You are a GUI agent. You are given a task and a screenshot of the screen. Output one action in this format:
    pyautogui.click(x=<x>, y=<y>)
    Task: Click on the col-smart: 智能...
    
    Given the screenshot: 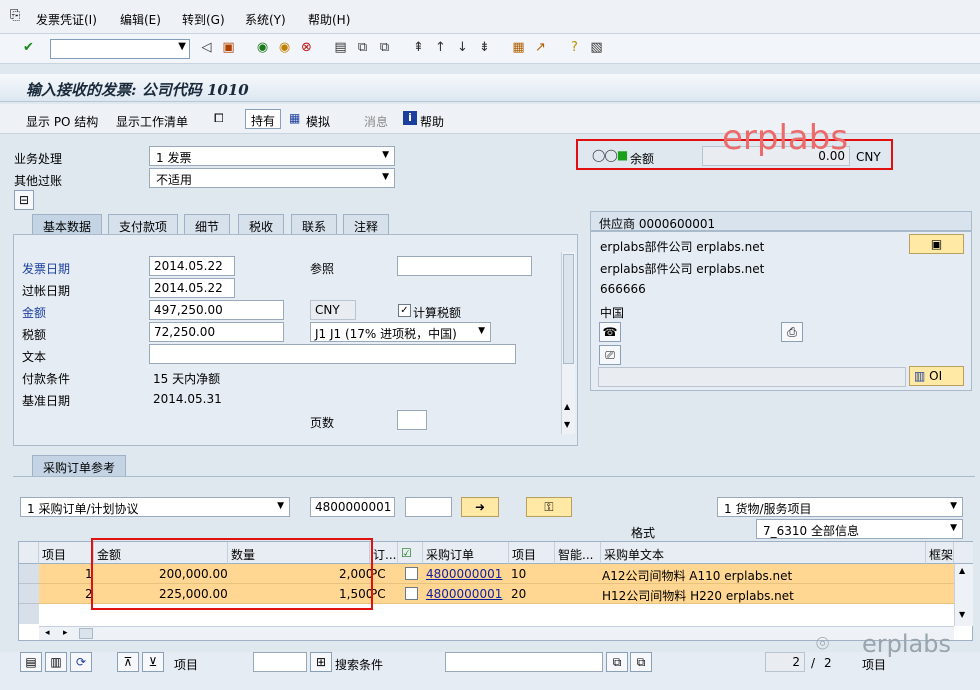 What is the action you would take?
    pyautogui.click(x=578, y=553)
    